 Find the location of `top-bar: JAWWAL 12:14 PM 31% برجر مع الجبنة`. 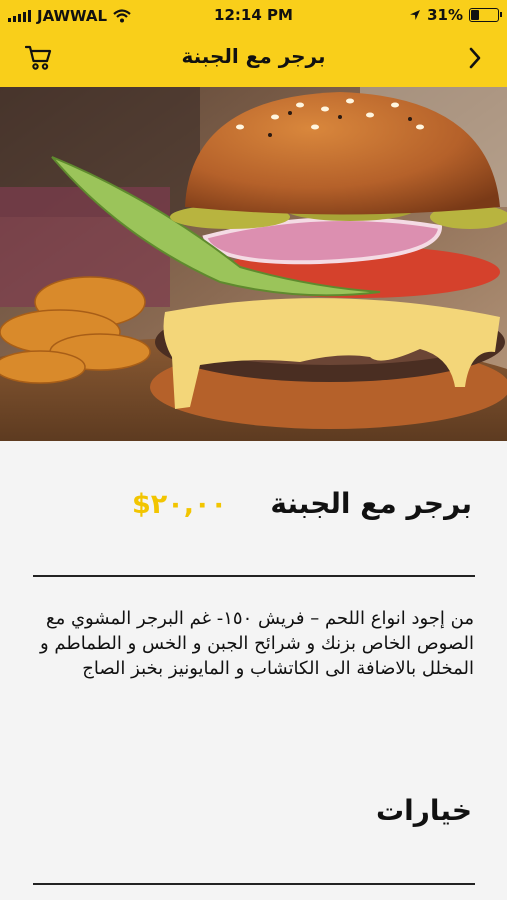

top-bar: JAWWAL 12:14 PM 31% برجر مع الجبنة is located at coordinates (253, 43).